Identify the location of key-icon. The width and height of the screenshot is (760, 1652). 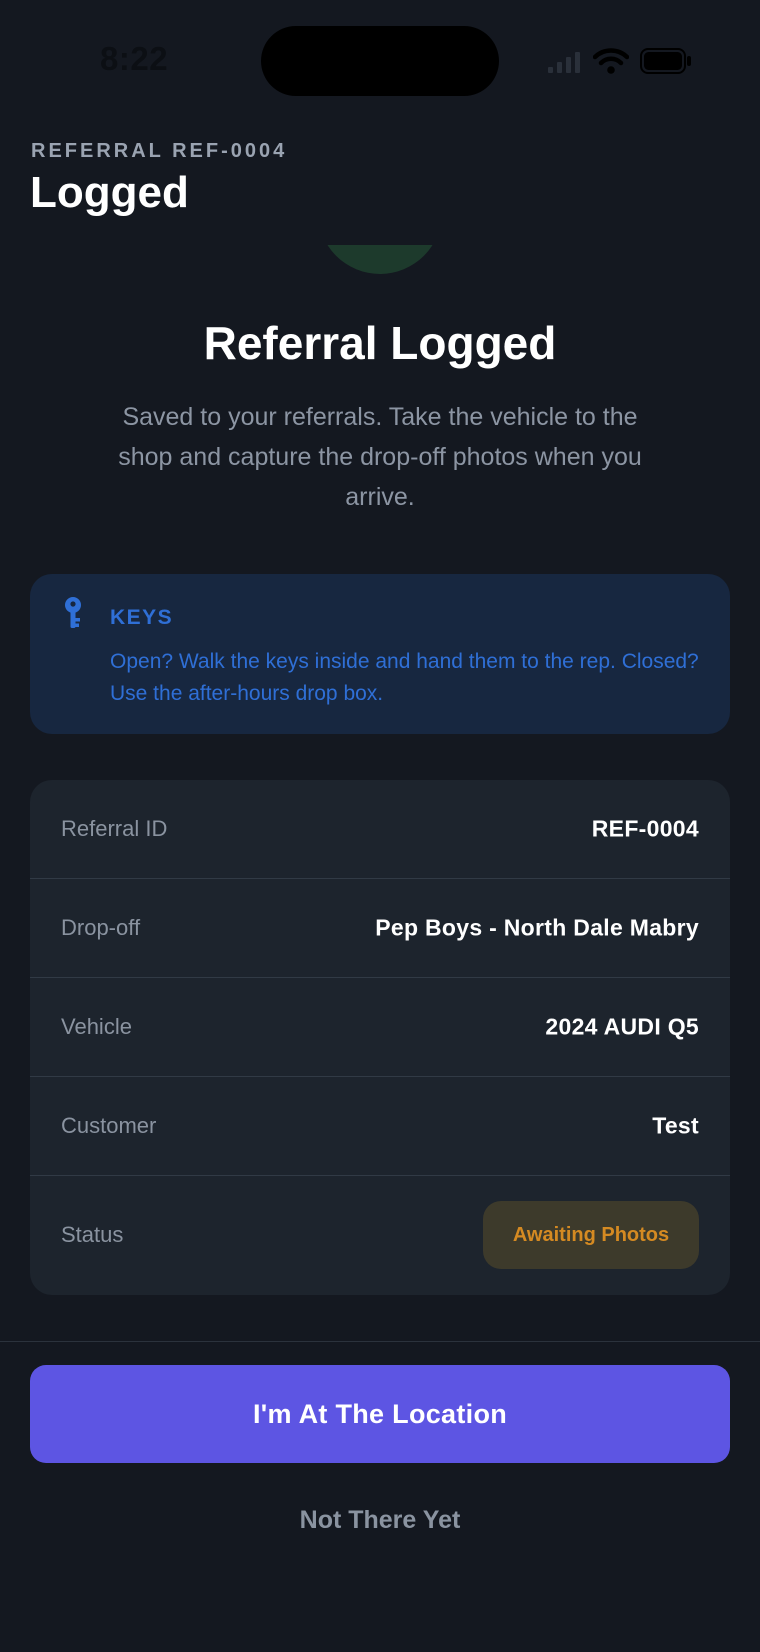
(73, 612).